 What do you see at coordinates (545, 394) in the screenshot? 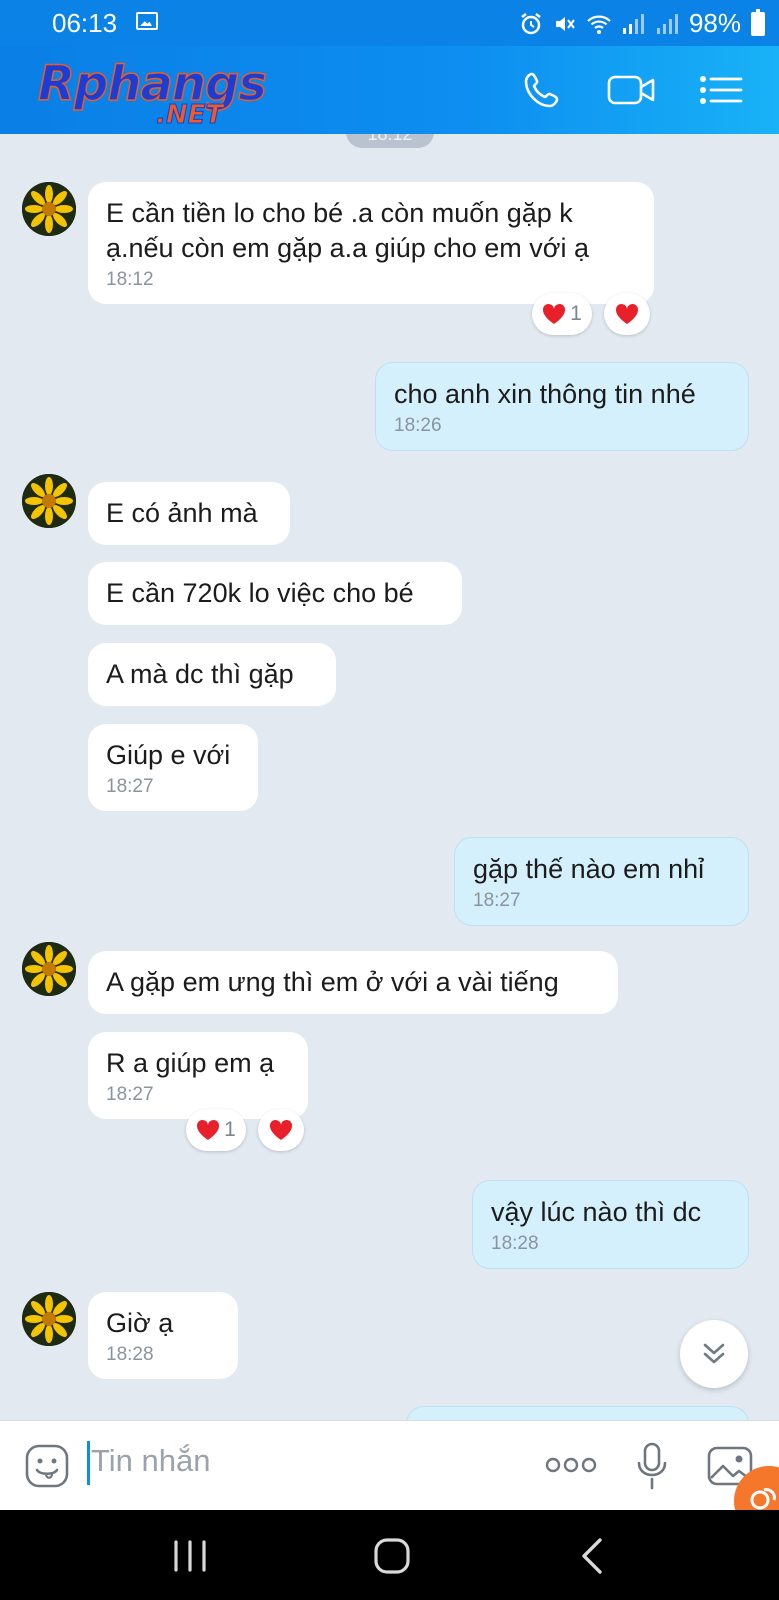
I see `message-text: cho anh xin thông tin nhé` at bounding box center [545, 394].